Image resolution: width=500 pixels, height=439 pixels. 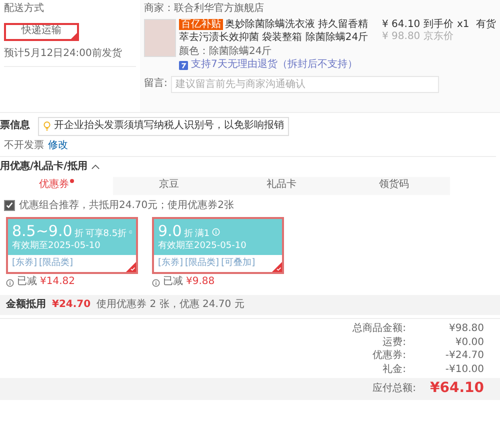 What do you see at coordinates (71, 305) in the screenshot?
I see `discount-amount: ¥24.70` at bounding box center [71, 305].